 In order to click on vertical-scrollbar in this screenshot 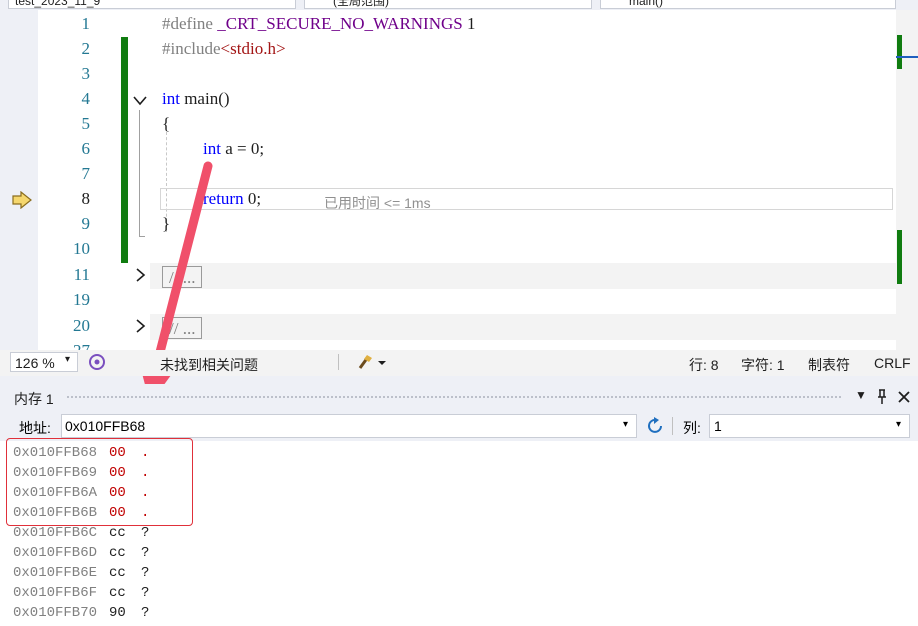, I will do `click(907, 180)`.